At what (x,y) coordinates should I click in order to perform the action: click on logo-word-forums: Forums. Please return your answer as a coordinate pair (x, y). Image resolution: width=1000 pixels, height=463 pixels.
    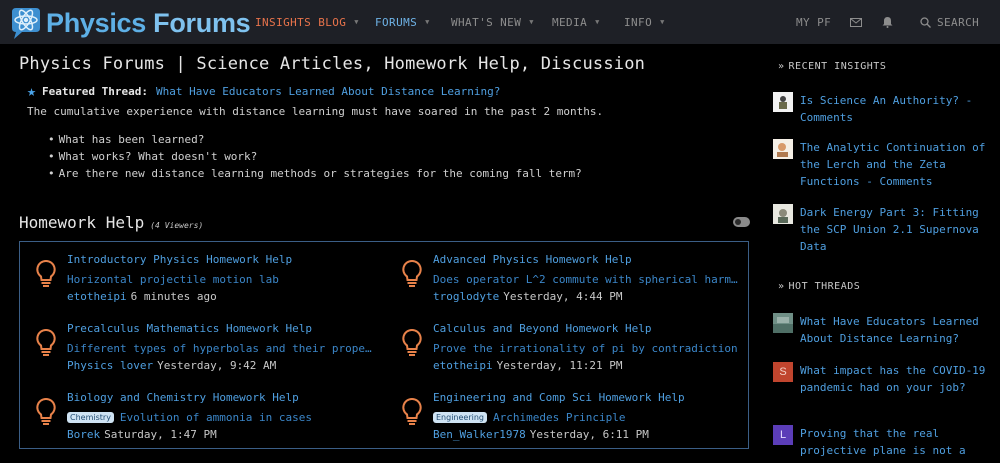
    Looking at the image, I should click on (202, 22).